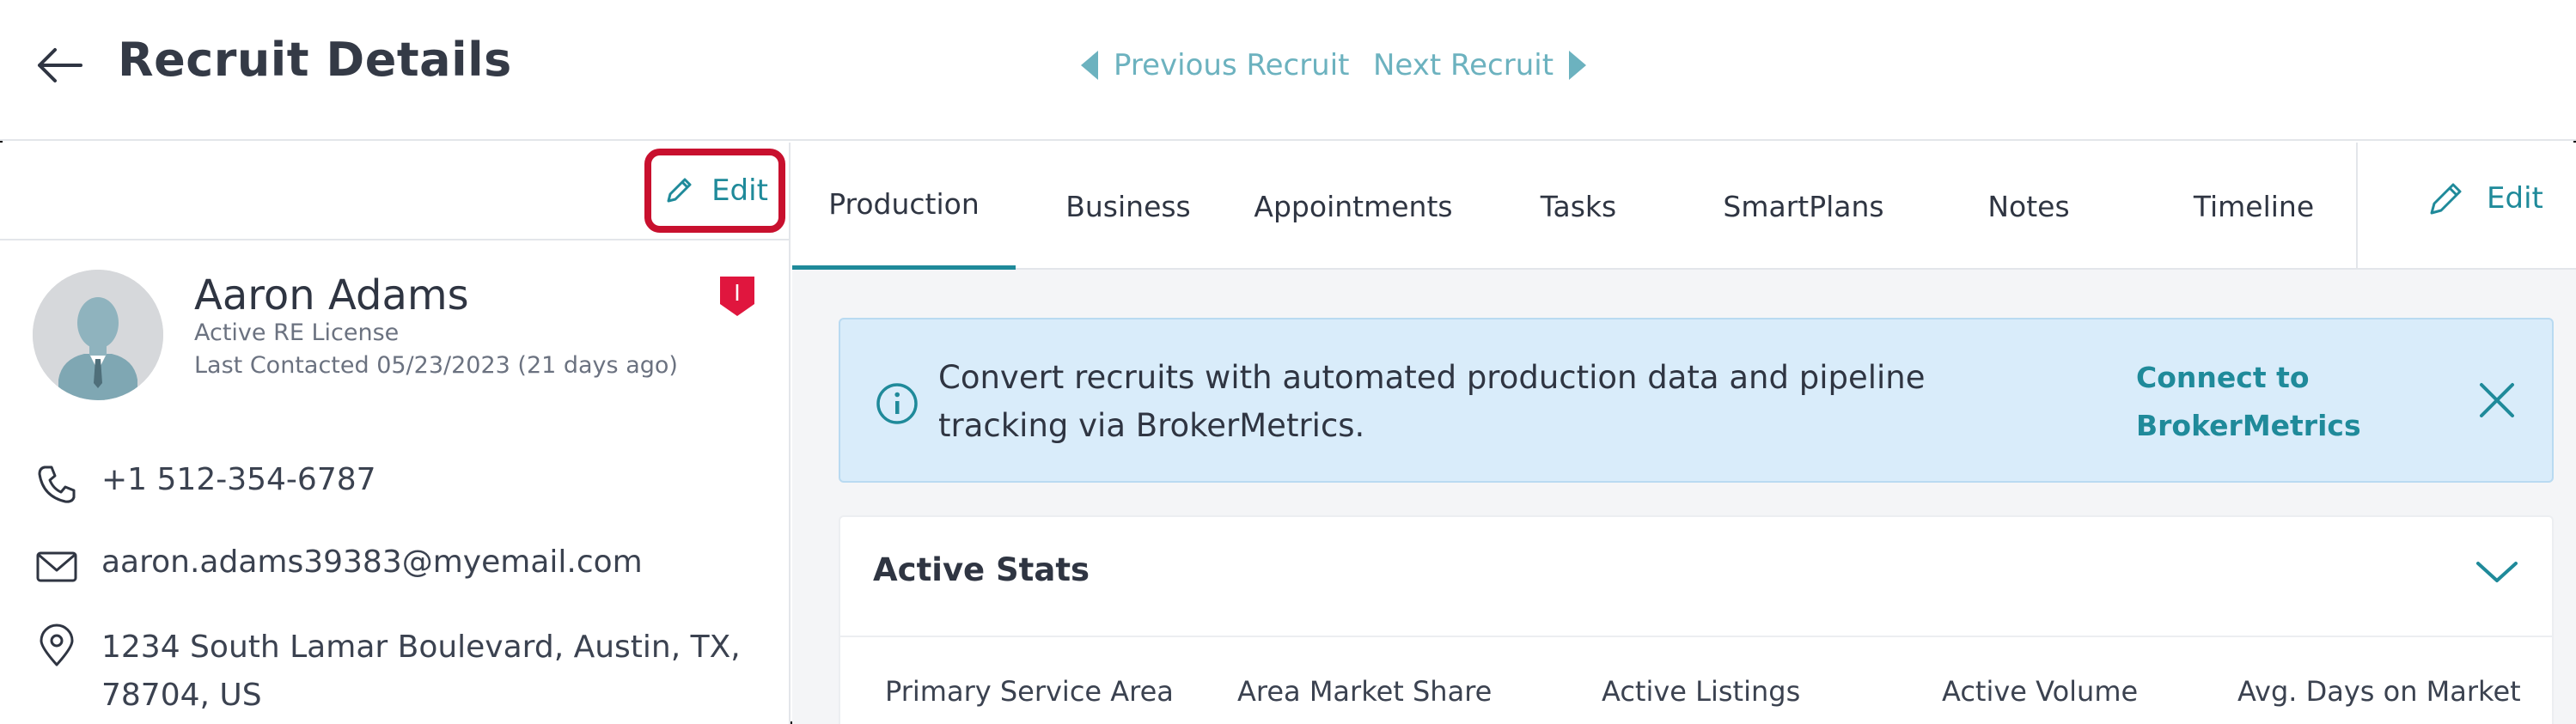 The width and height of the screenshot is (2576, 724). I want to click on license-status: Active RE License, so click(297, 332).